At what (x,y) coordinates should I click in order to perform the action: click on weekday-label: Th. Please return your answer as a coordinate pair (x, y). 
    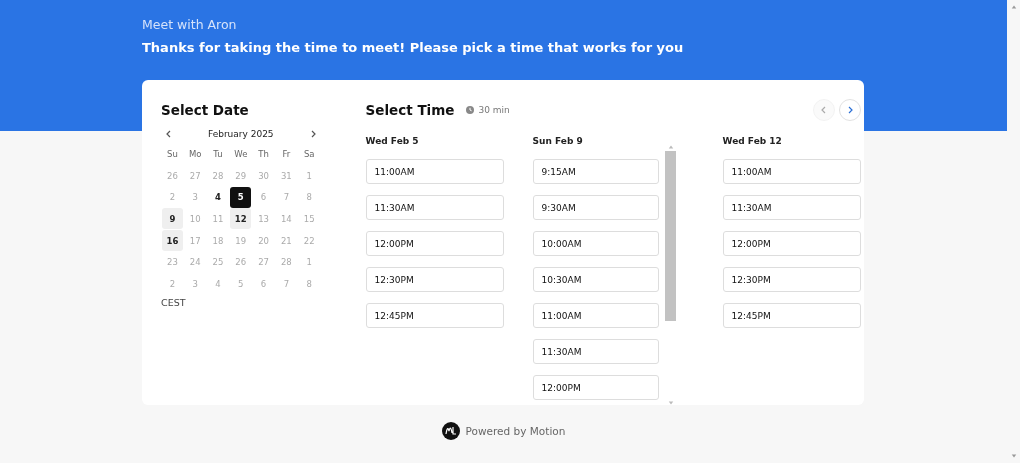
    Looking at the image, I should click on (263, 154).